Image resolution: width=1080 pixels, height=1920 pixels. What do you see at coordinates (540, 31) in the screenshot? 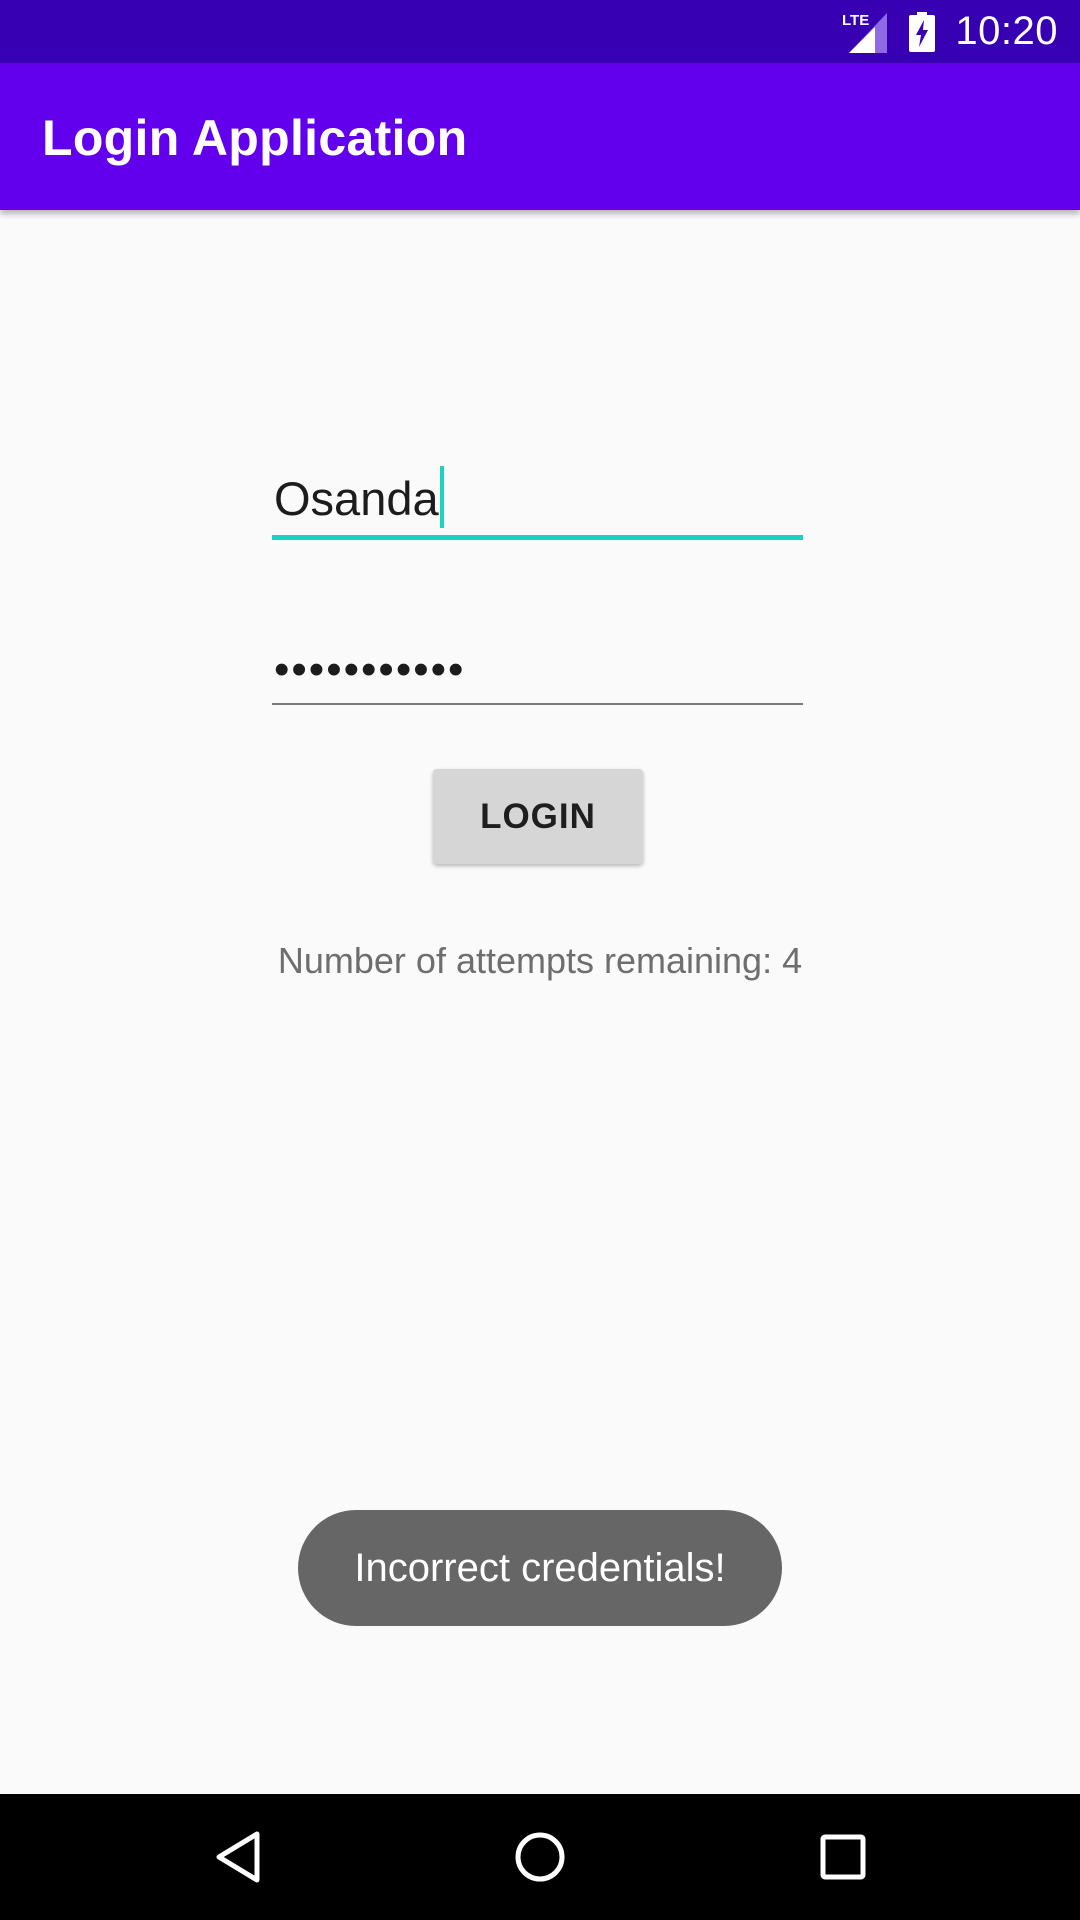
I see `status-bar: LTE 10:20` at bounding box center [540, 31].